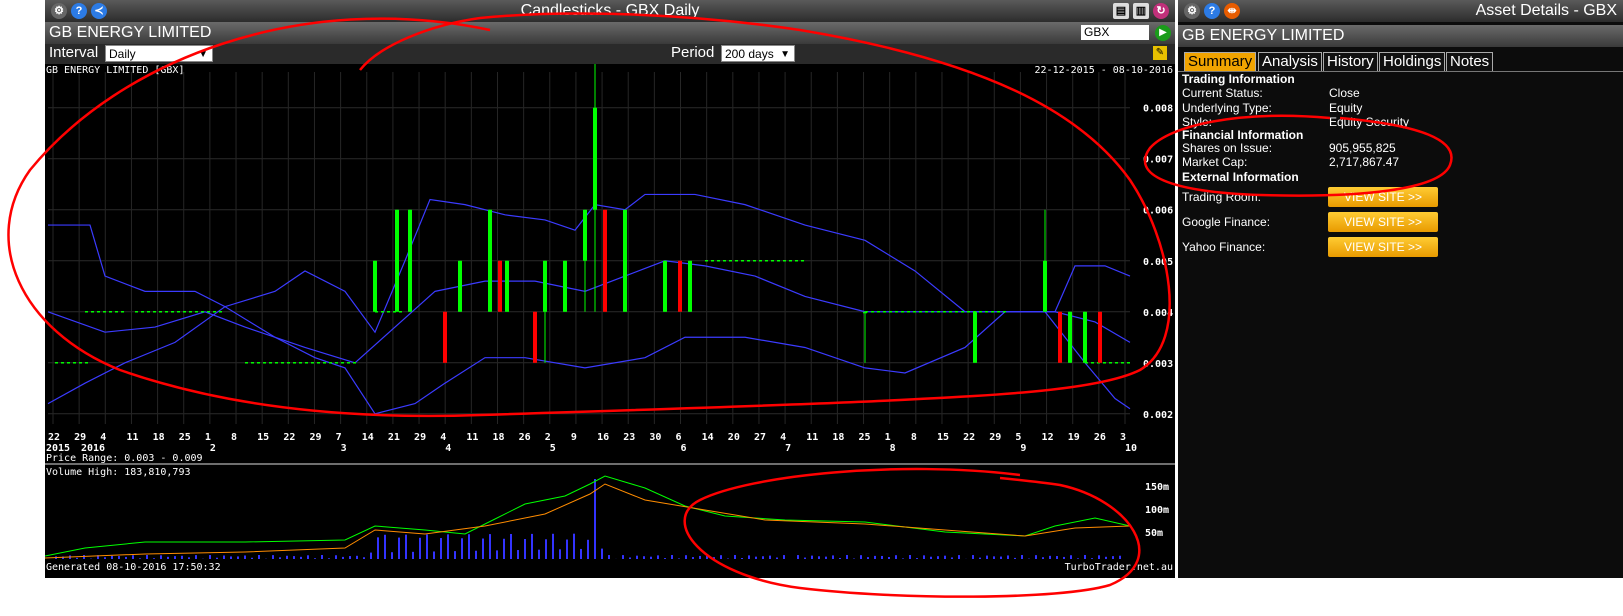  Describe the element at coordinates (1141, 11) in the screenshot. I see `report-icon: ▥` at that location.